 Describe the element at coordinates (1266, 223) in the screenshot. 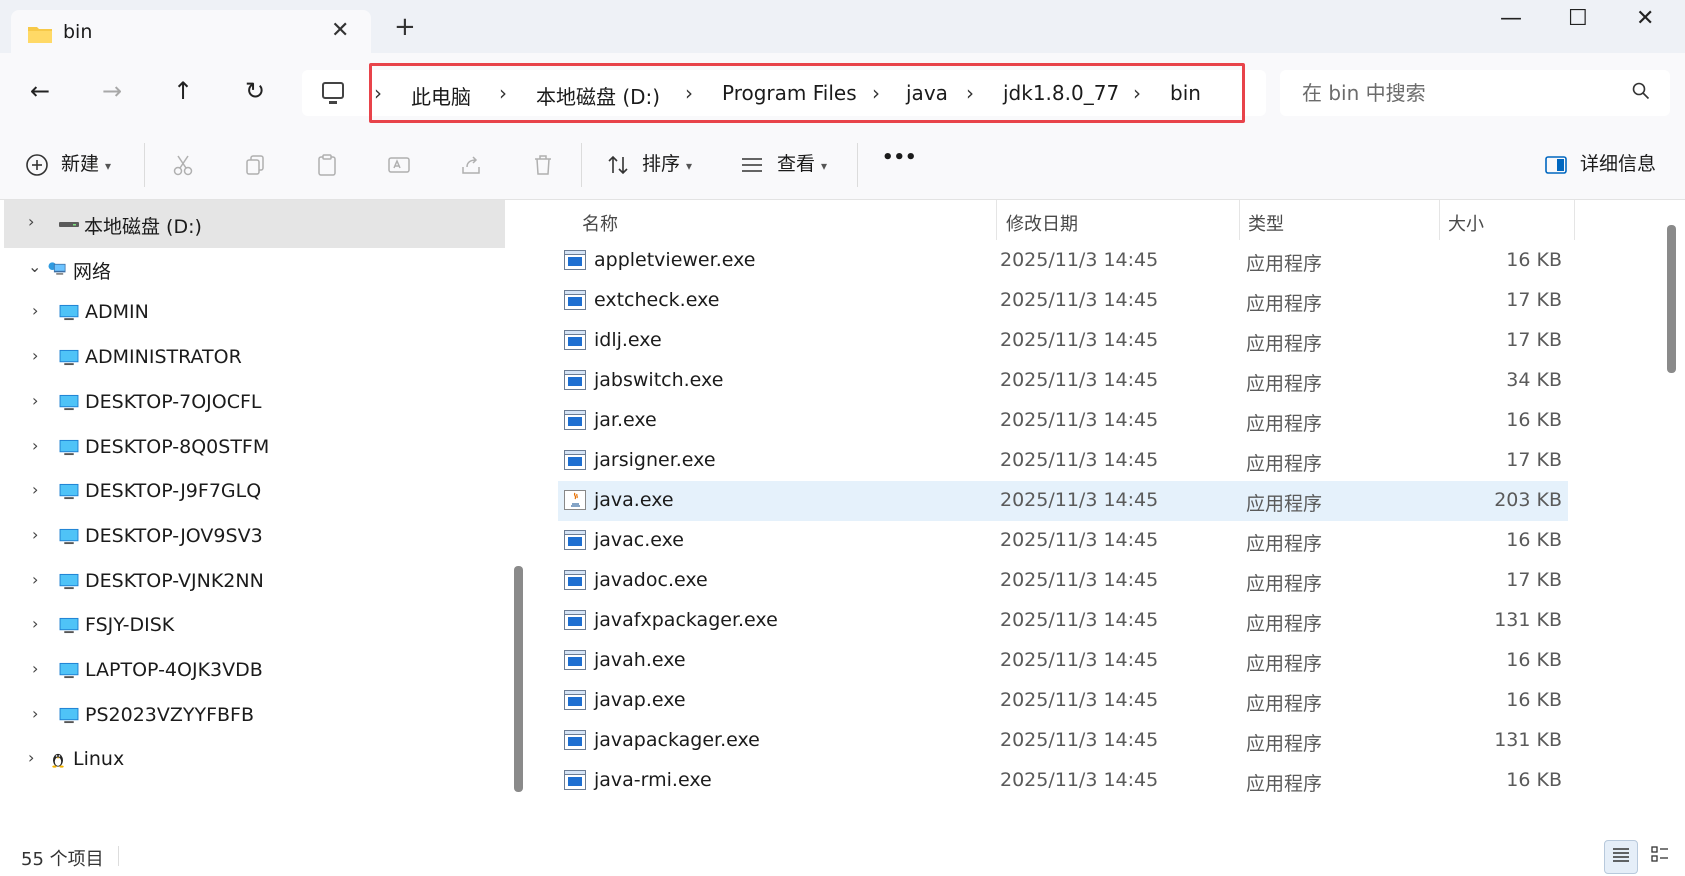

I see `column-header-type: 类型` at that location.